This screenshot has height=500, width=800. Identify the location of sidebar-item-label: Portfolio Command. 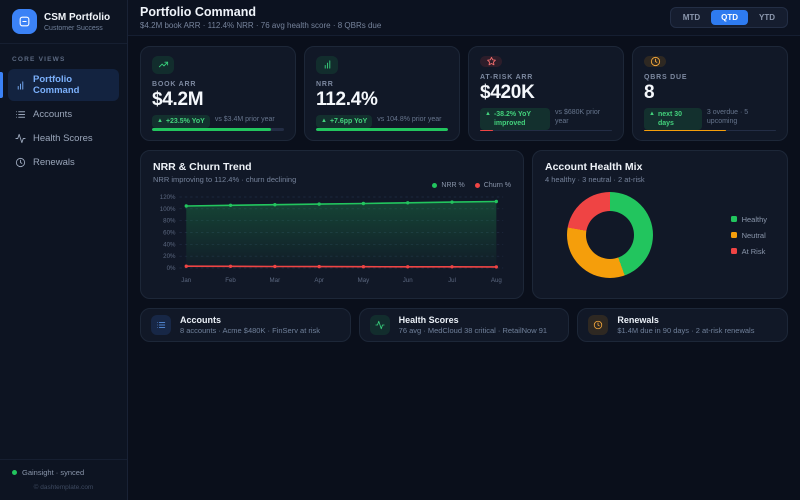
(56, 85).